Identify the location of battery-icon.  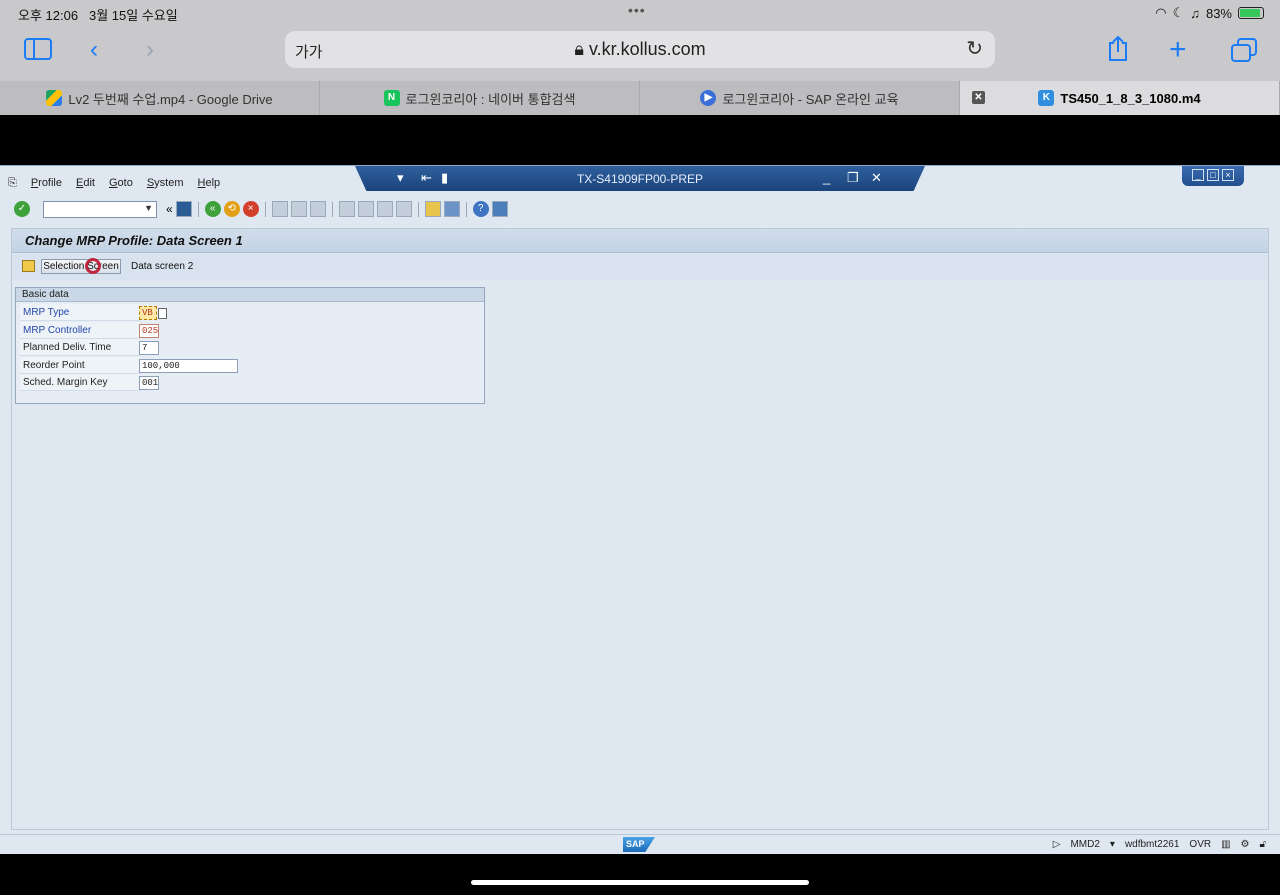
(1251, 13).